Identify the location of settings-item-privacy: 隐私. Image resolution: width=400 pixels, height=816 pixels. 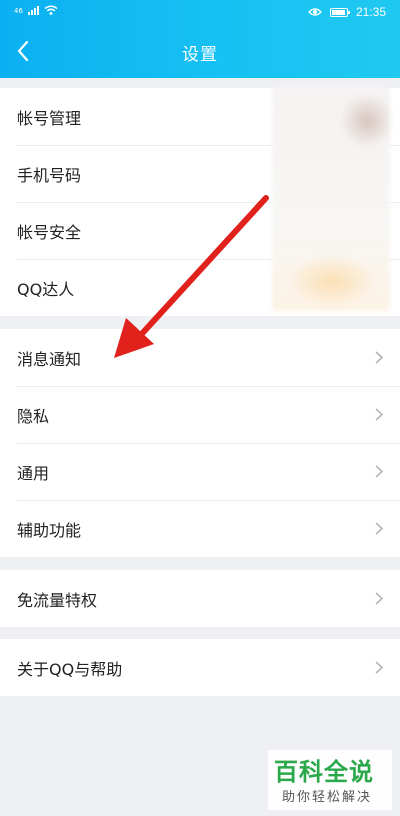
(200, 414).